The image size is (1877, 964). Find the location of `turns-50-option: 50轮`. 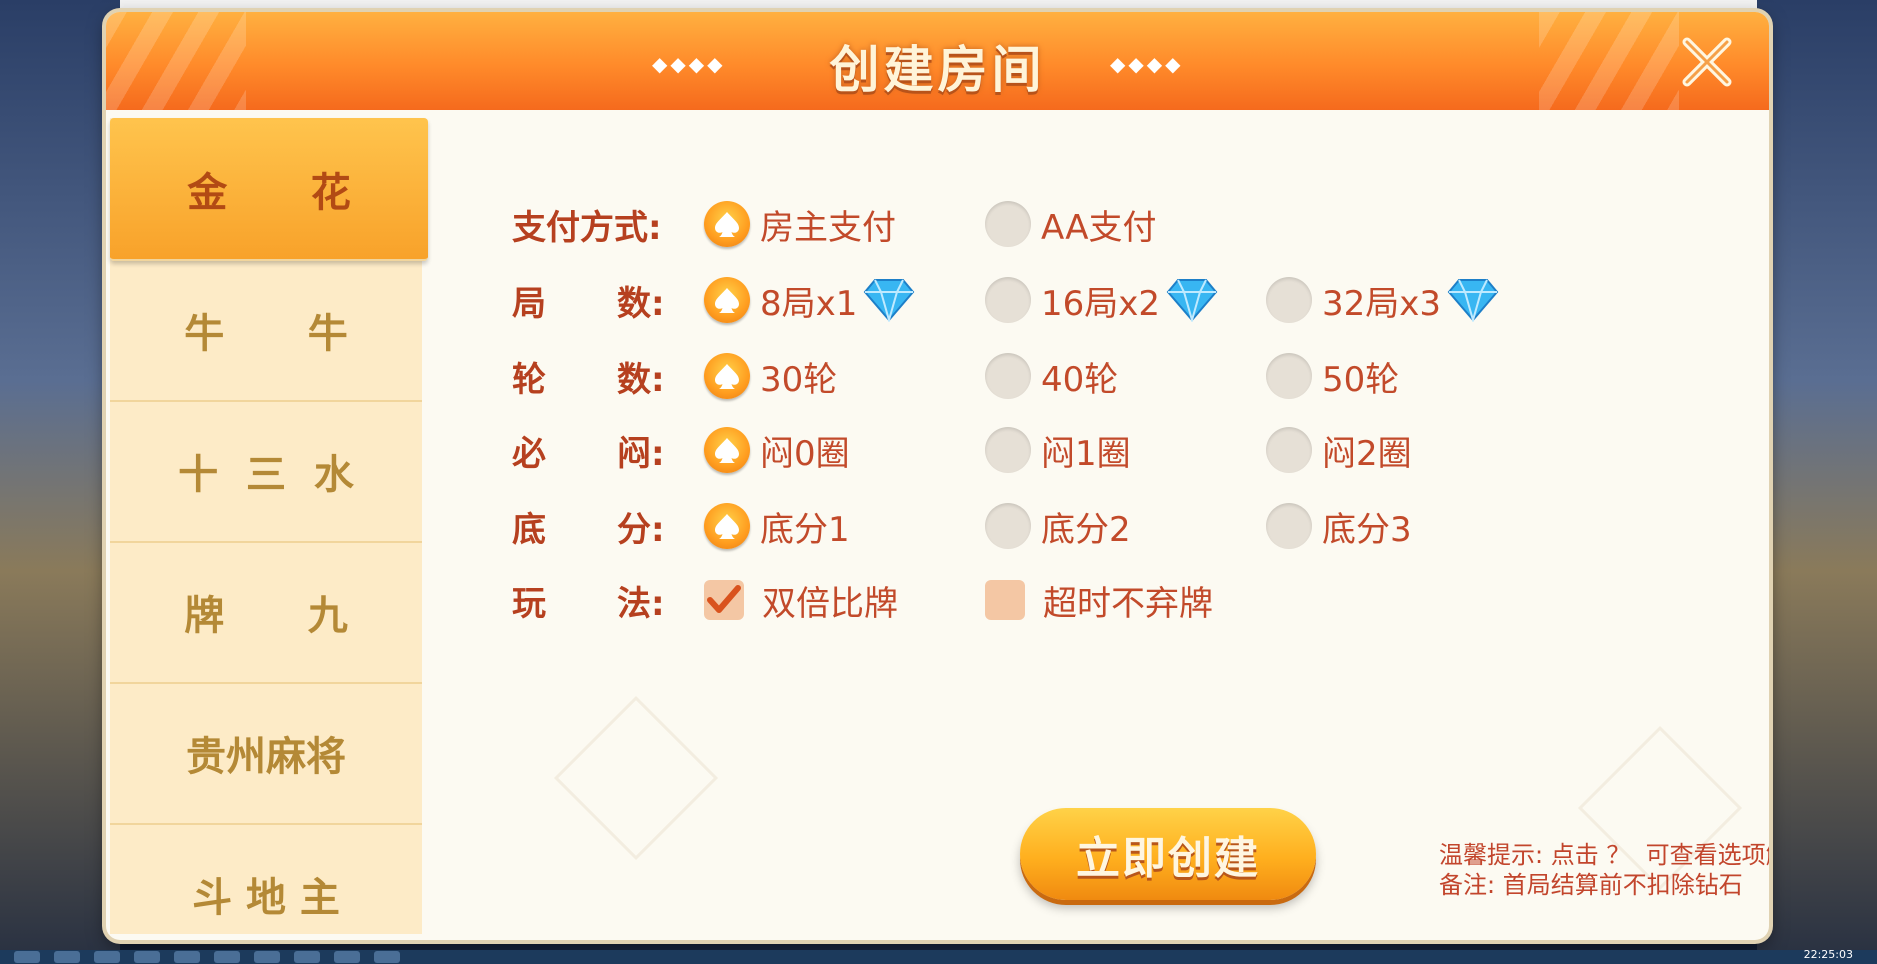

turns-50-option: 50轮 is located at coordinates (1332, 376).